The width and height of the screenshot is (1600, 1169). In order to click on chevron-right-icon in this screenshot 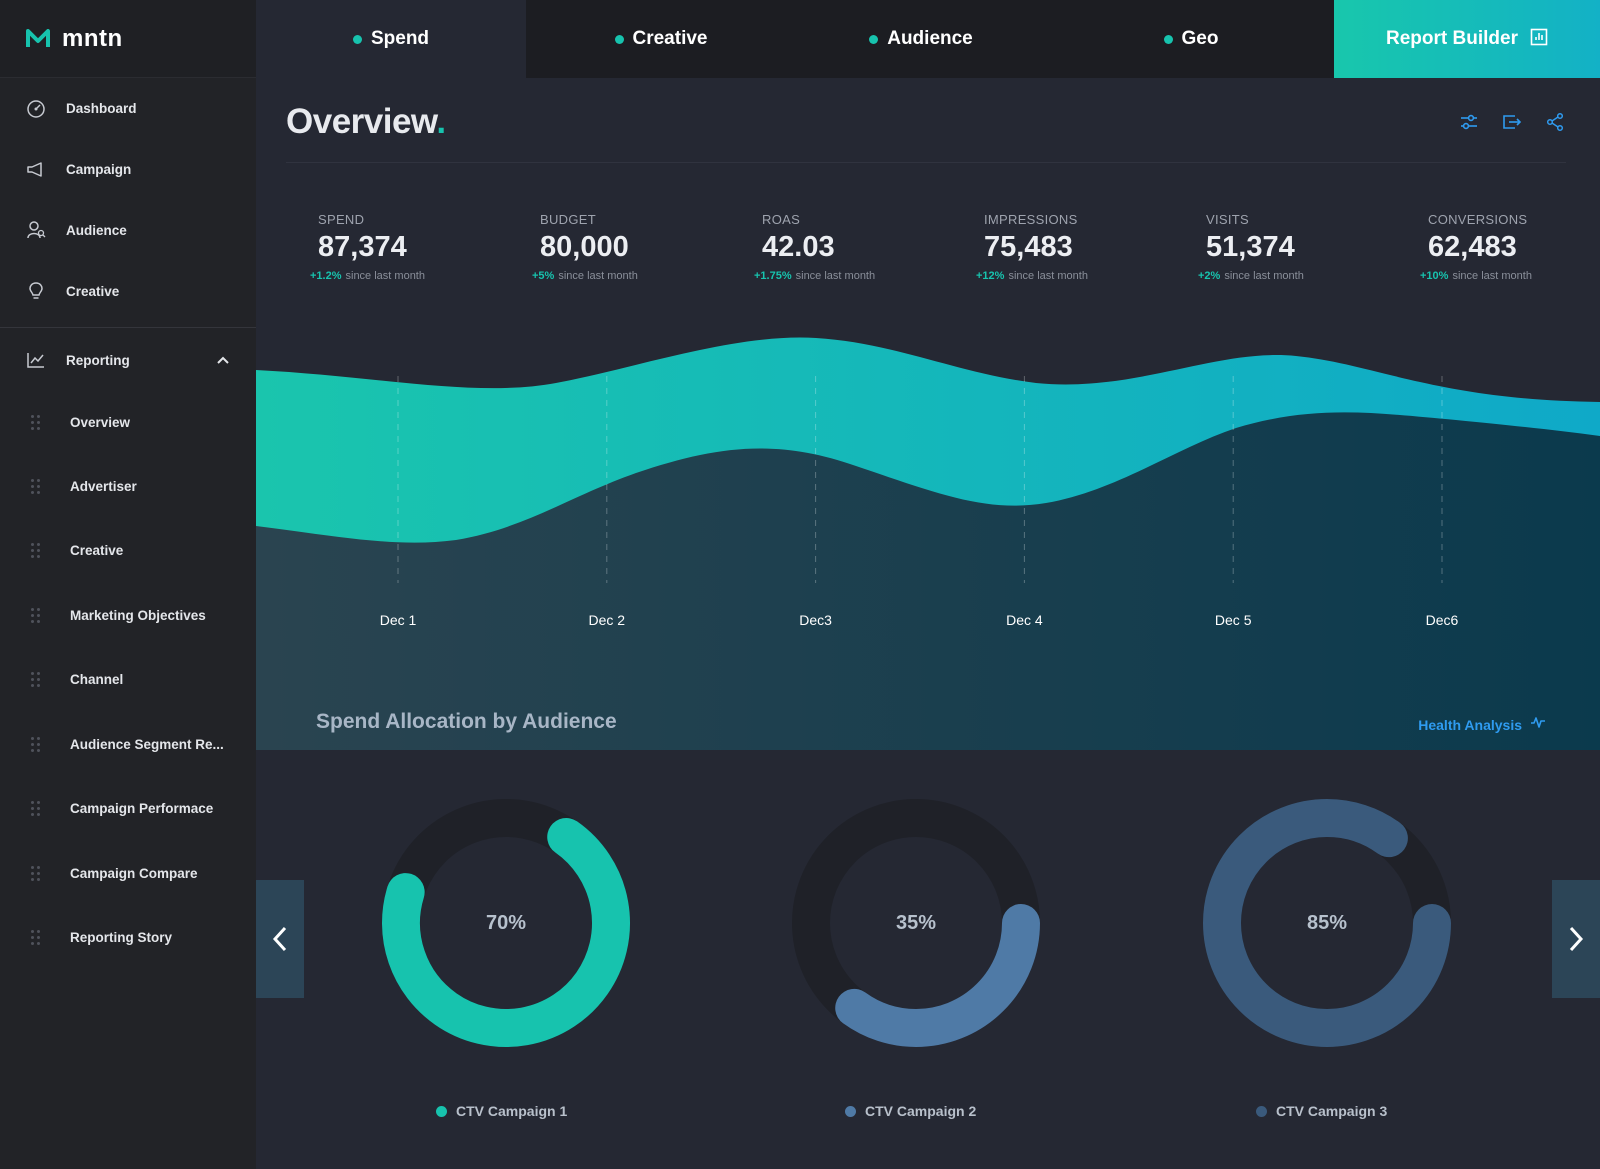, I will do `click(1576, 939)`.